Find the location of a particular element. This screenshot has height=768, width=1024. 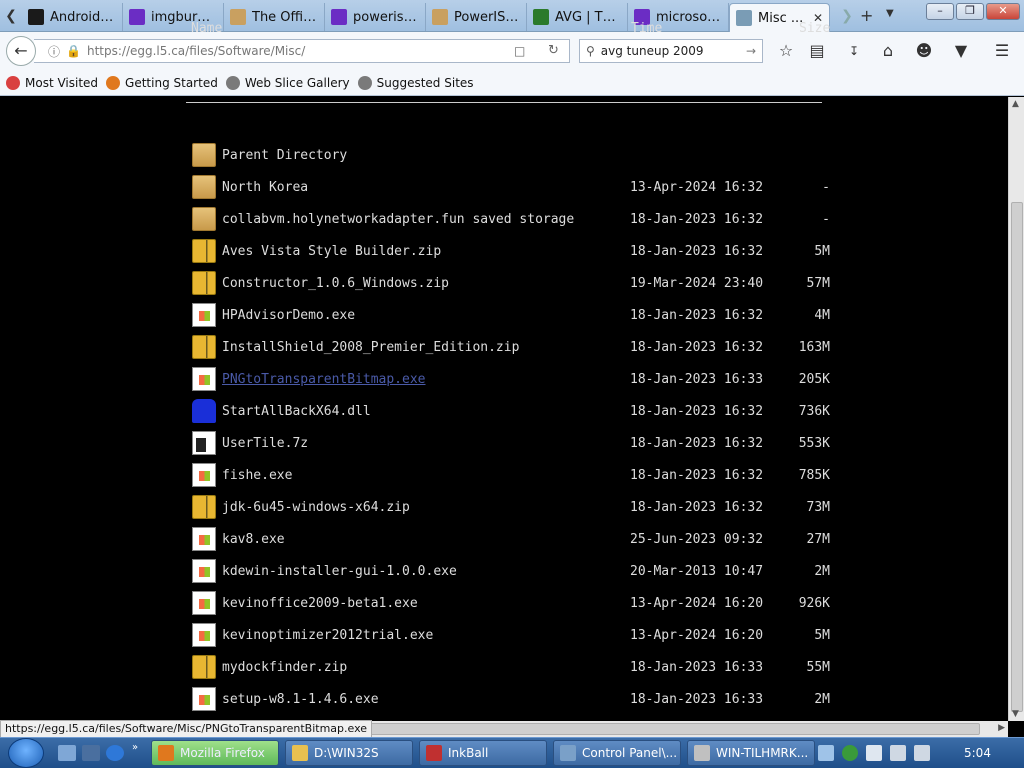

scroll-right-icon: ▶ is located at coordinates (1001, 728).